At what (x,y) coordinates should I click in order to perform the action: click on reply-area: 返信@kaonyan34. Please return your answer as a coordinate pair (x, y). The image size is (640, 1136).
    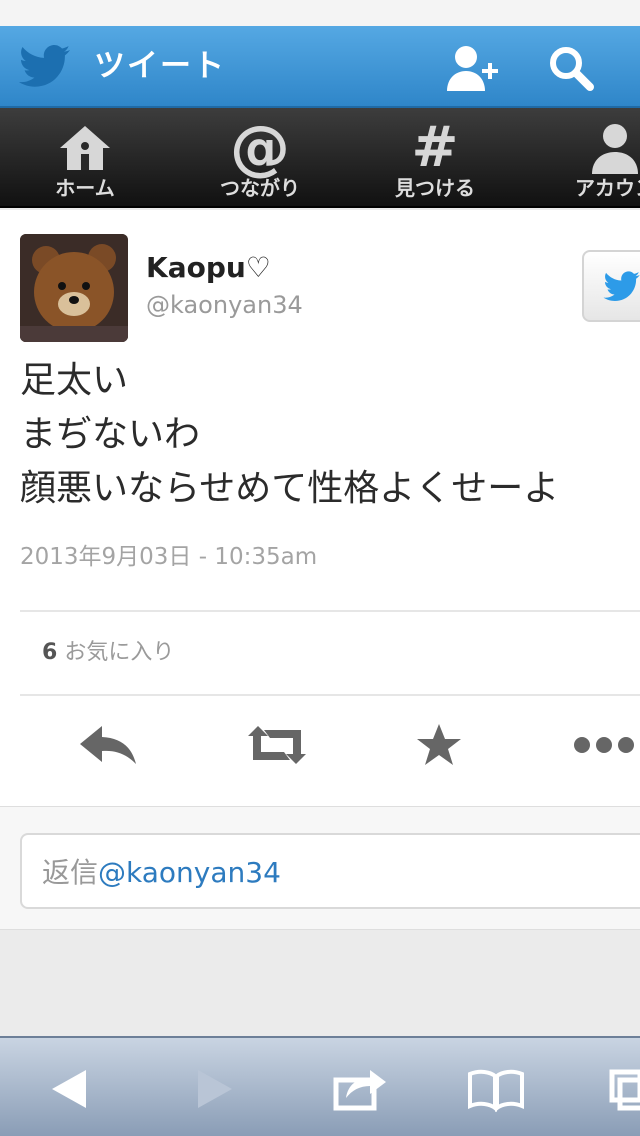
    Looking at the image, I should click on (320, 868).